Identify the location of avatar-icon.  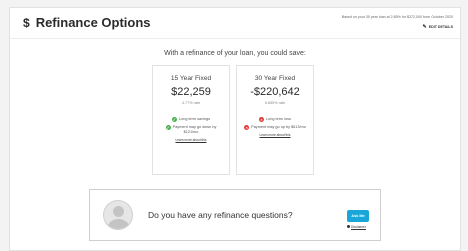
(118, 215).